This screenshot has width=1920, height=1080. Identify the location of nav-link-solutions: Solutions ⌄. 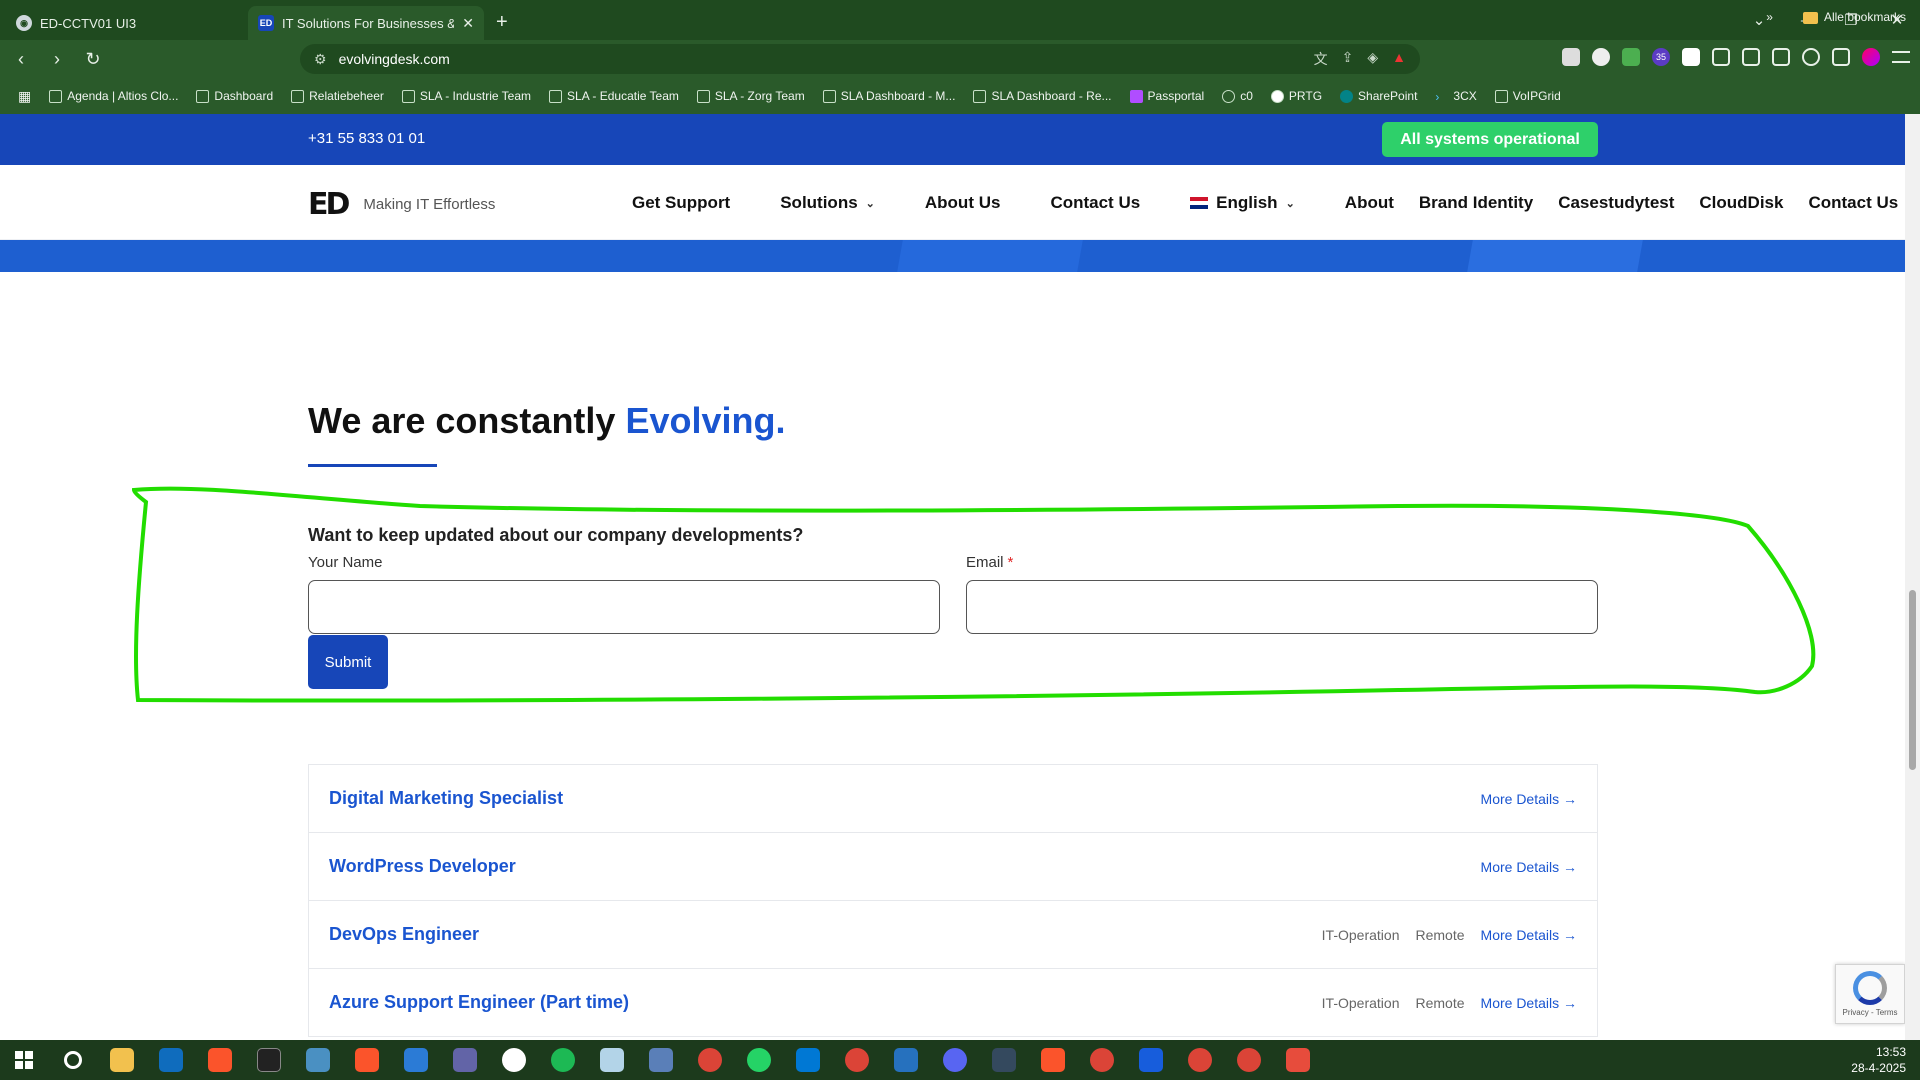
(827, 203).